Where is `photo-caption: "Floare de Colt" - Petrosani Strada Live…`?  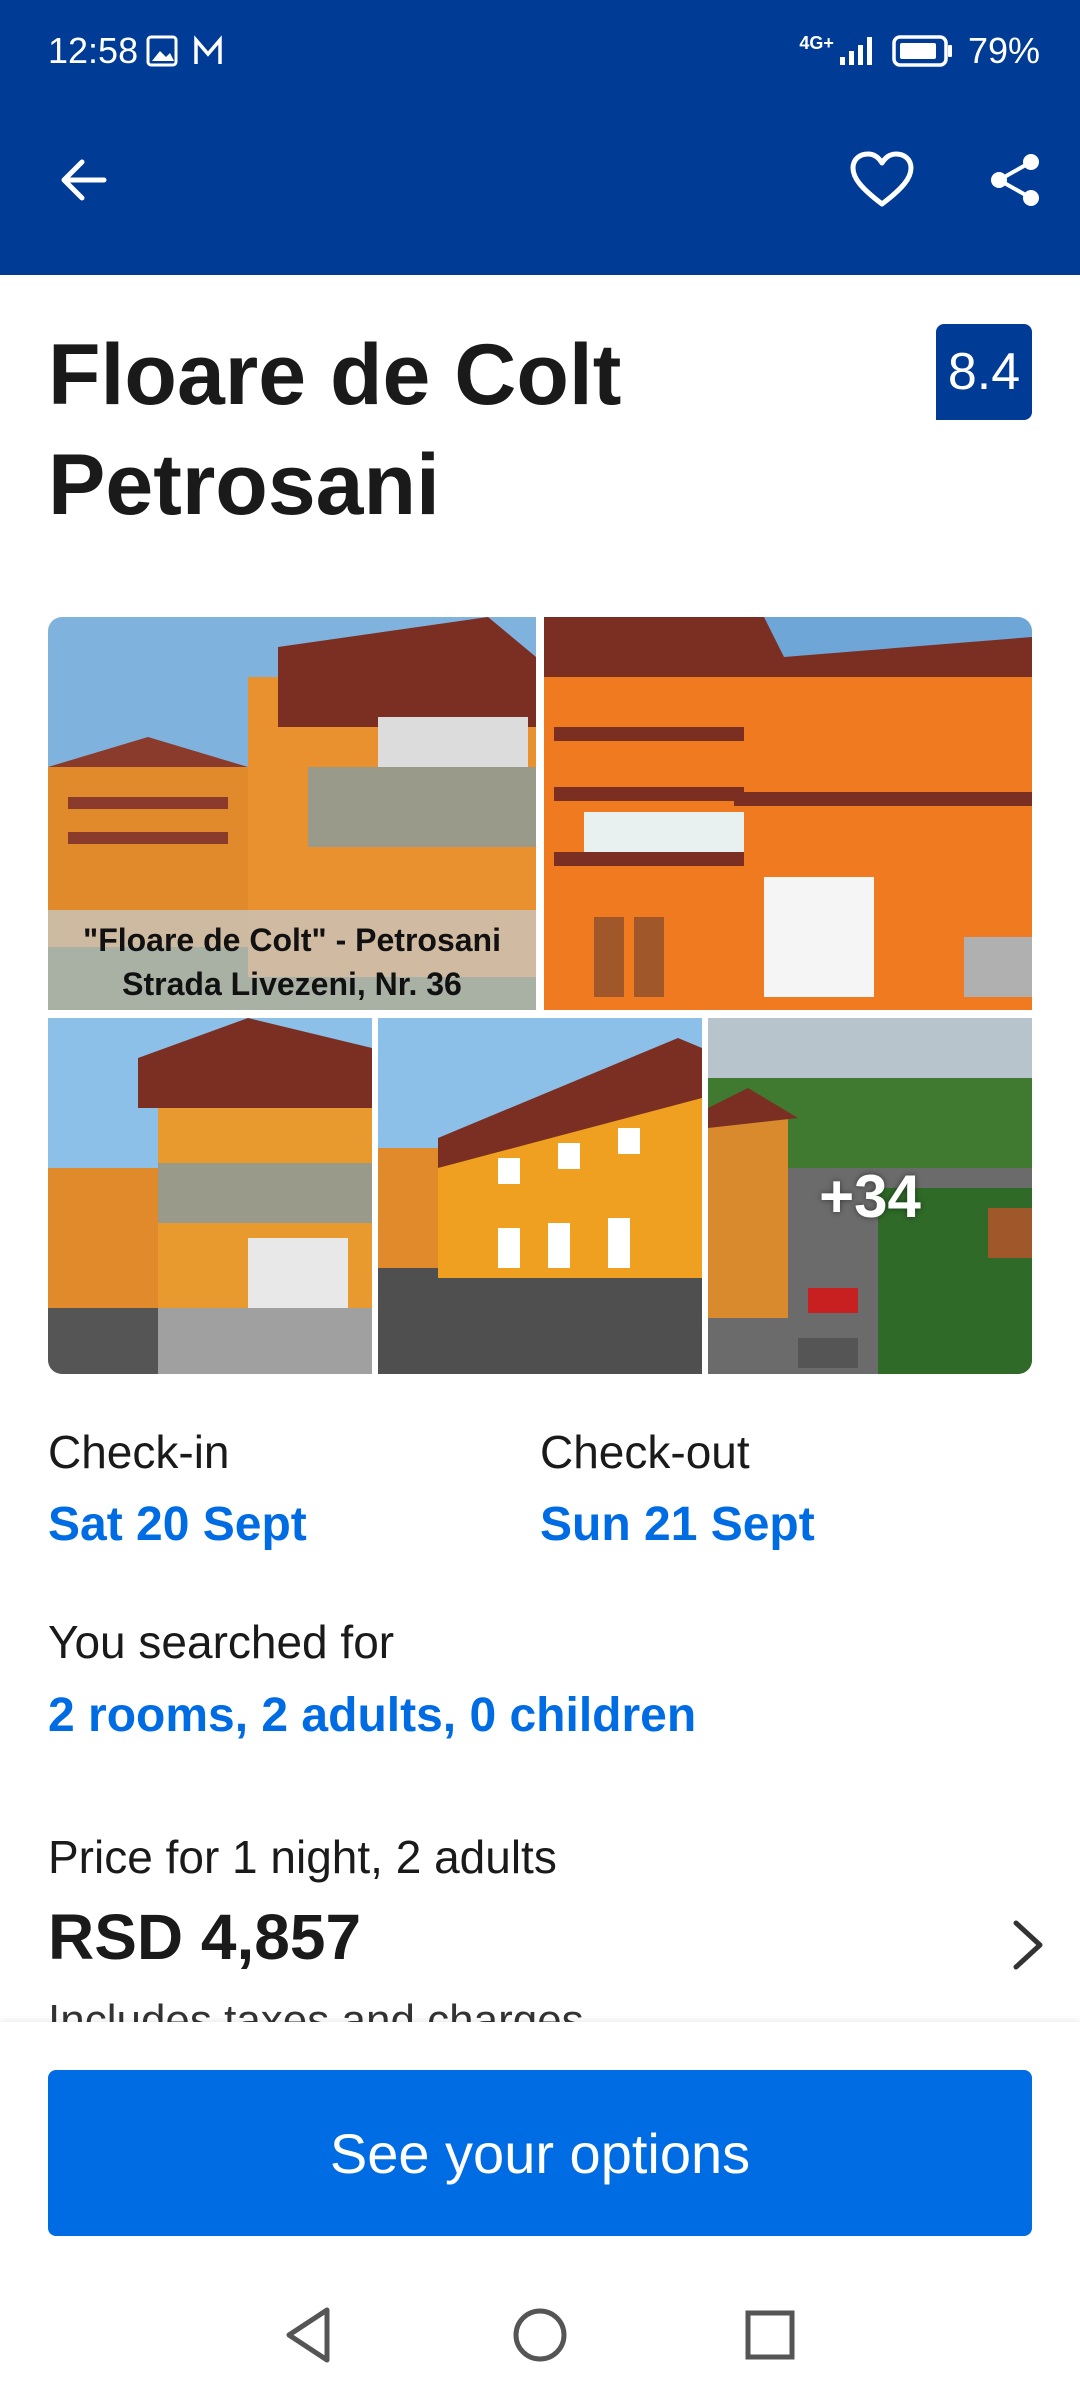
photo-caption: "Floare de Colt" - Petrosani Strada Live… is located at coordinates (292, 960).